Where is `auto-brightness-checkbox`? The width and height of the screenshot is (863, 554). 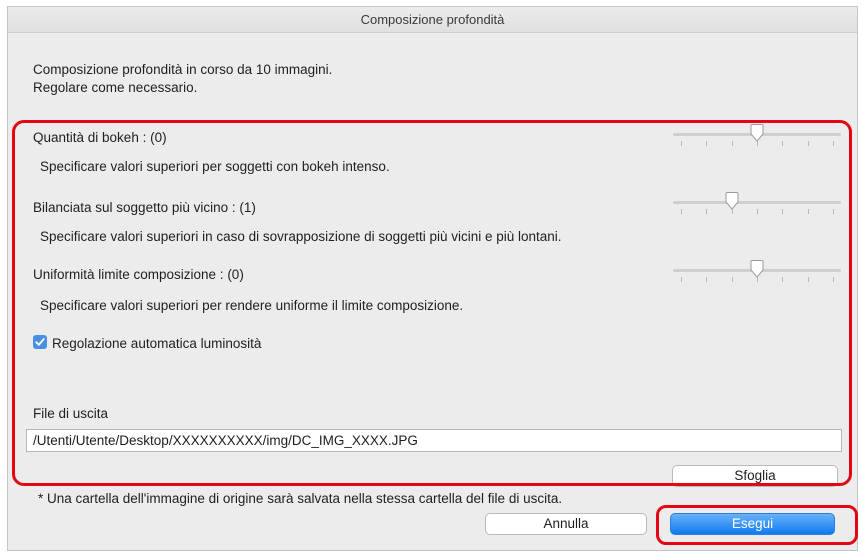 auto-brightness-checkbox is located at coordinates (40, 342).